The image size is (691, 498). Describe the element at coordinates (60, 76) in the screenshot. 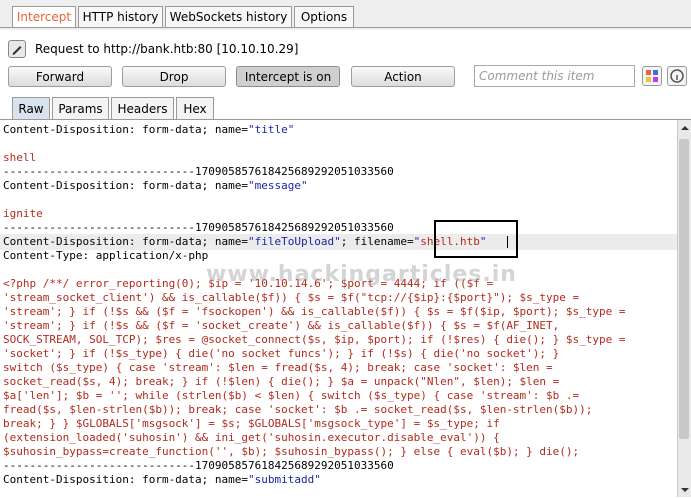

I see `forward-button: Forward` at that location.